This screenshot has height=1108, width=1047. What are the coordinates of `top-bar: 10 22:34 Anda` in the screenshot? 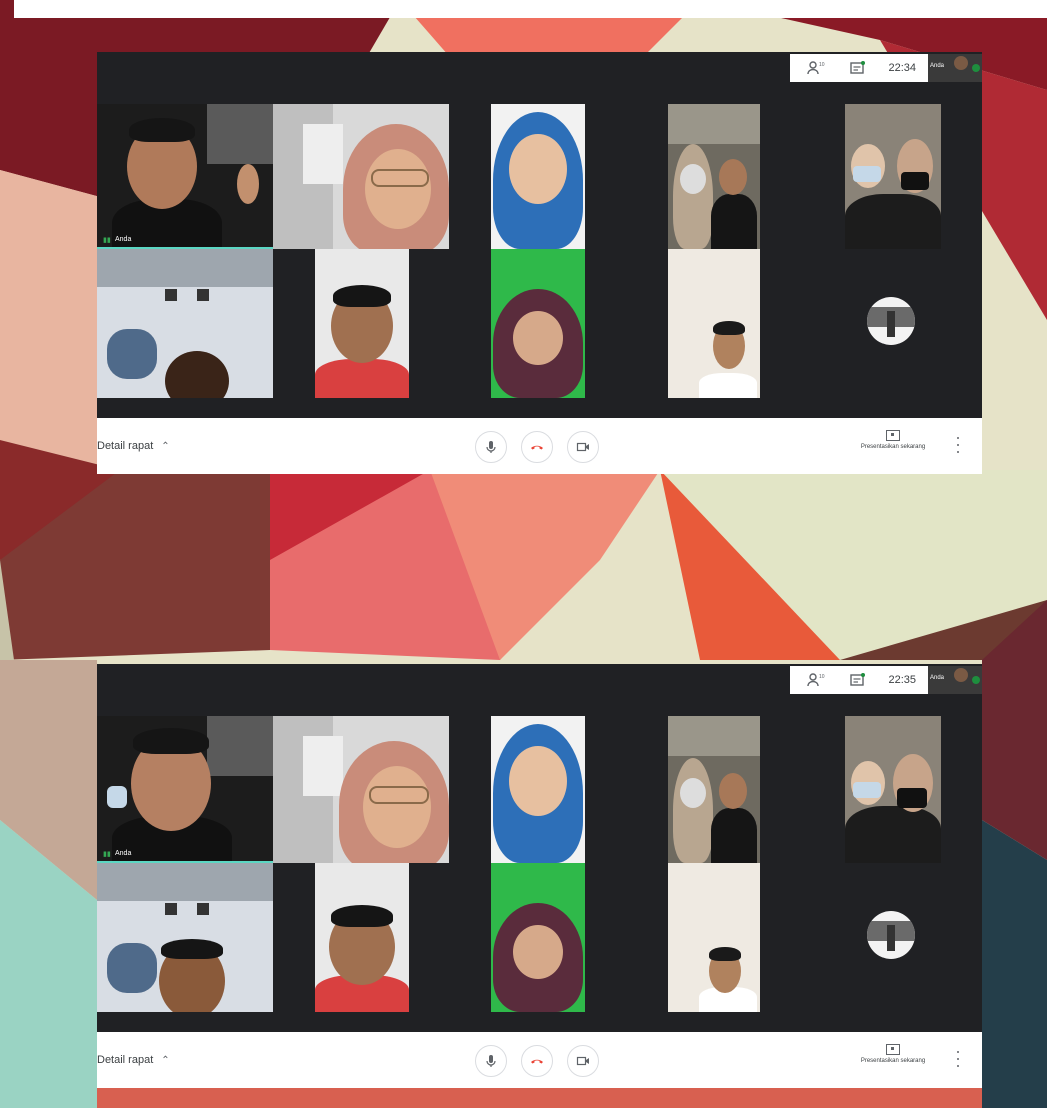 It's located at (539, 77).